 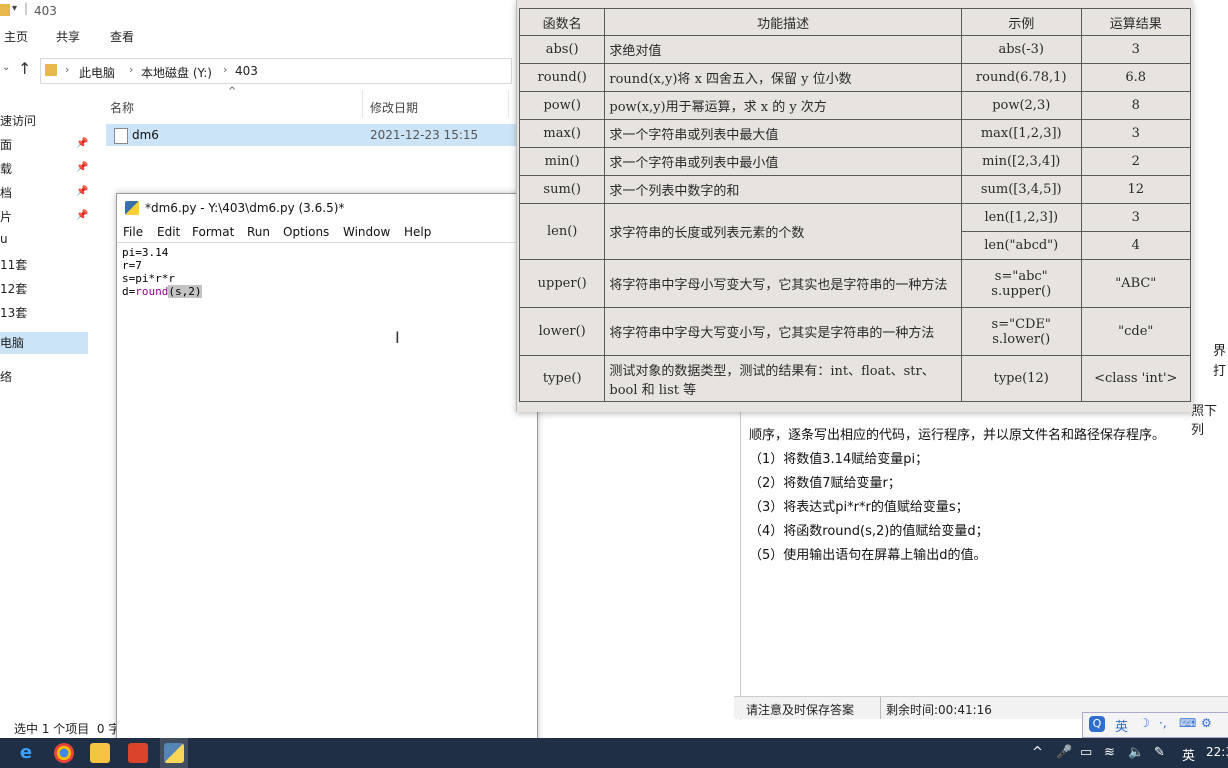 I want to click on function-example: s="abc" s.upper(), so click(x=1021, y=283).